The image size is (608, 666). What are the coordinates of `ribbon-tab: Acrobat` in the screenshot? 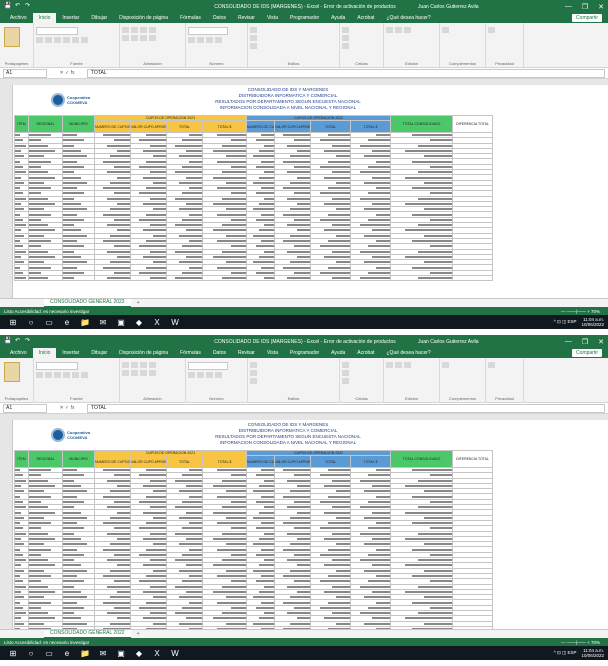 It's located at (365, 18).